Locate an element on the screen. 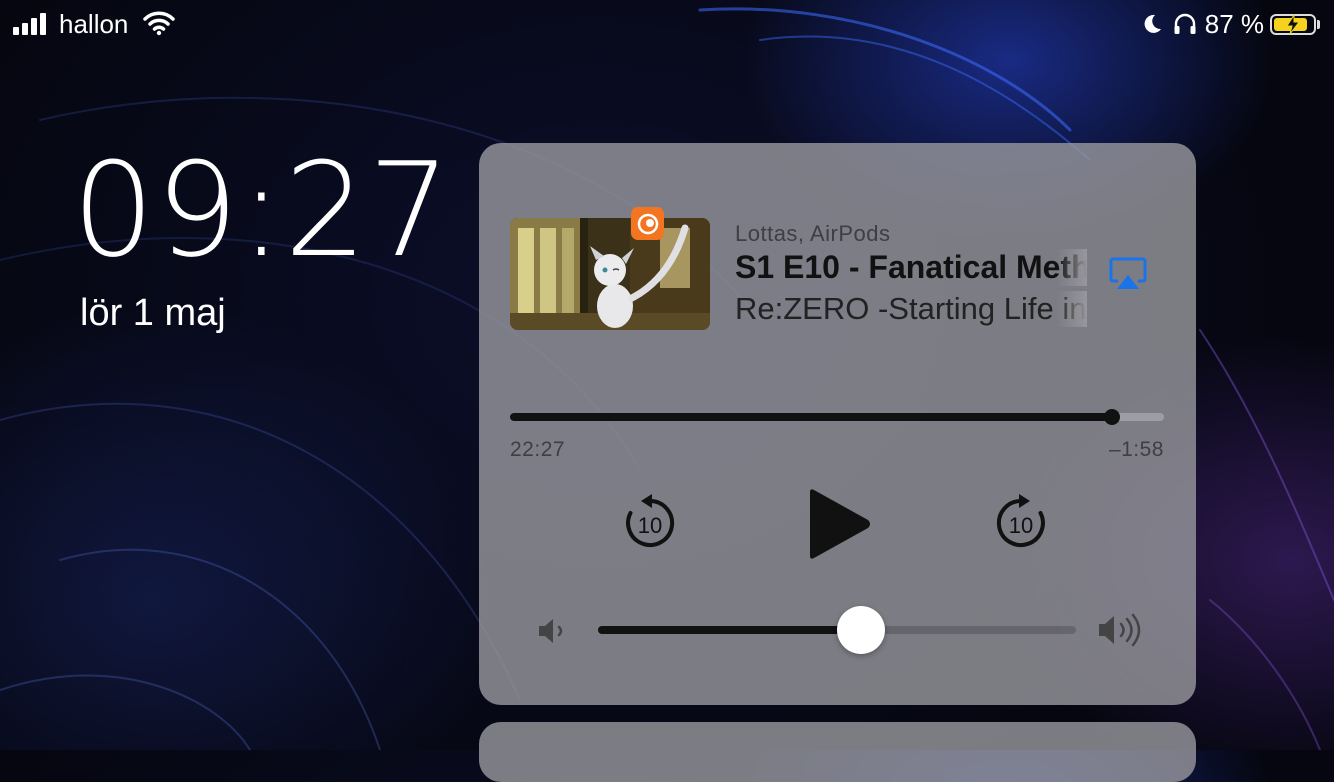 This screenshot has height=782, width=1334. remaining-time: –1:58 is located at coordinates (1136, 449).